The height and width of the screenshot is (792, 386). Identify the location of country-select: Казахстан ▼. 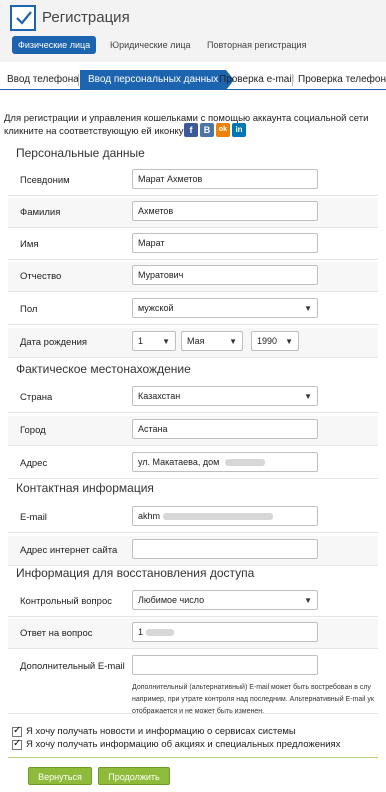
(225, 396).